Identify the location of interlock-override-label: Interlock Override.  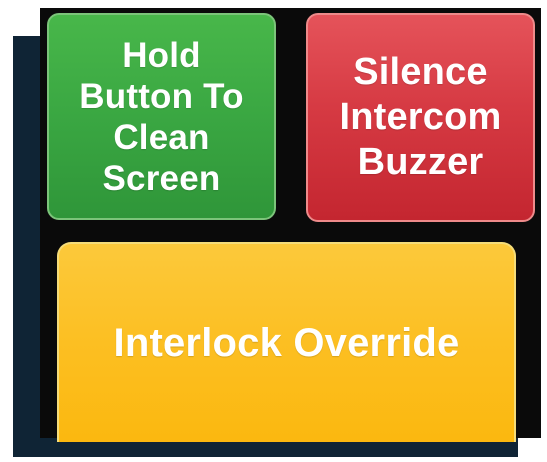
(286, 343).